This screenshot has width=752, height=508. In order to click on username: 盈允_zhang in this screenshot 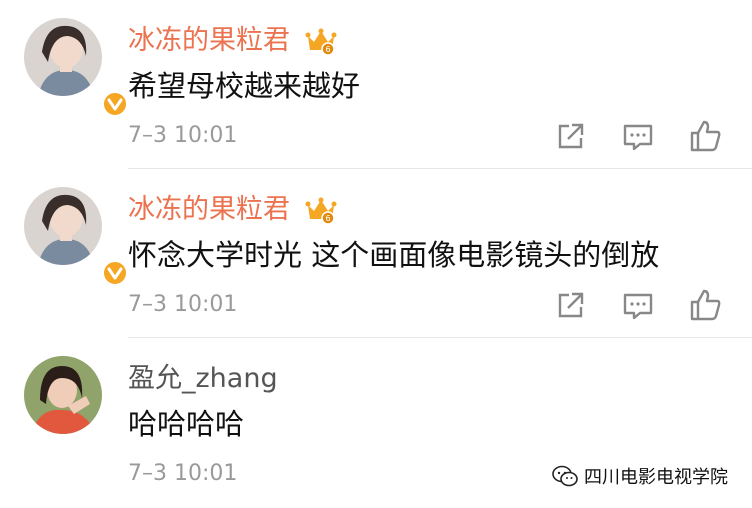, I will do `click(203, 379)`.